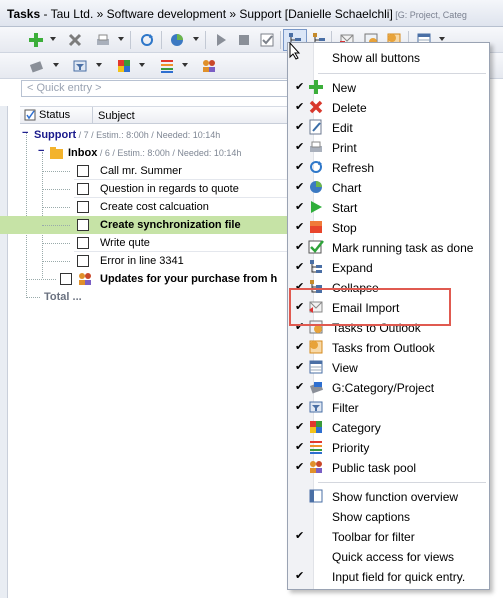 The height and width of the screenshot is (598, 503). Describe the element at coordinates (4, 352) in the screenshot. I see `side-panel-edge` at that location.